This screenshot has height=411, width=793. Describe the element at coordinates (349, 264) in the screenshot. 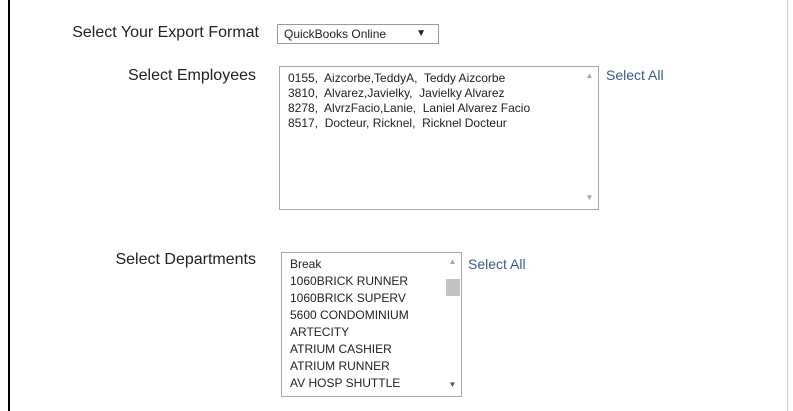

I see `department-option: Break` at that location.